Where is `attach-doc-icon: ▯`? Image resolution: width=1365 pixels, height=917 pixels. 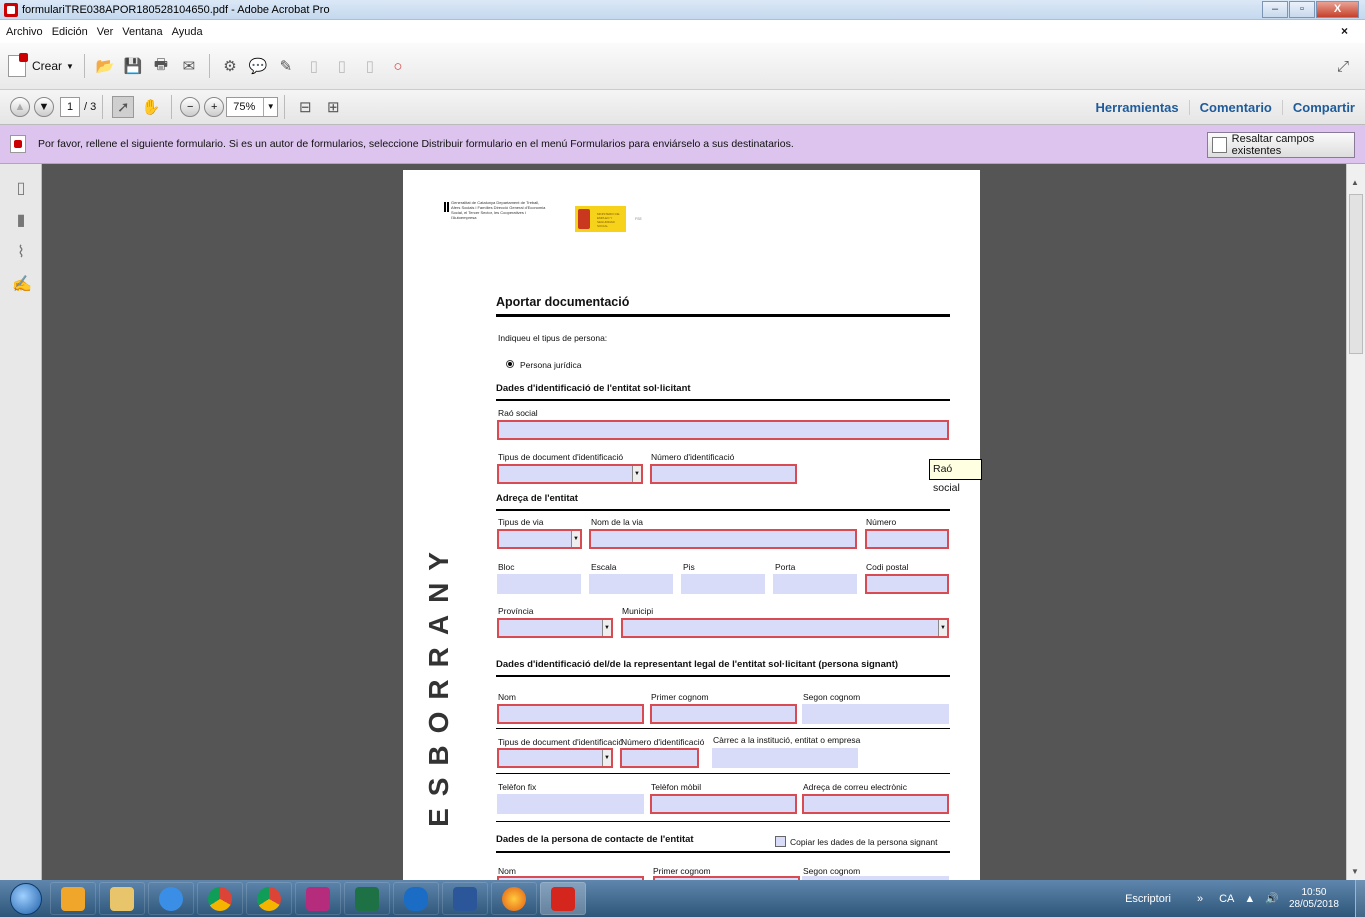
attach-doc-icon: ▯ is located at coordinates (342, 66).